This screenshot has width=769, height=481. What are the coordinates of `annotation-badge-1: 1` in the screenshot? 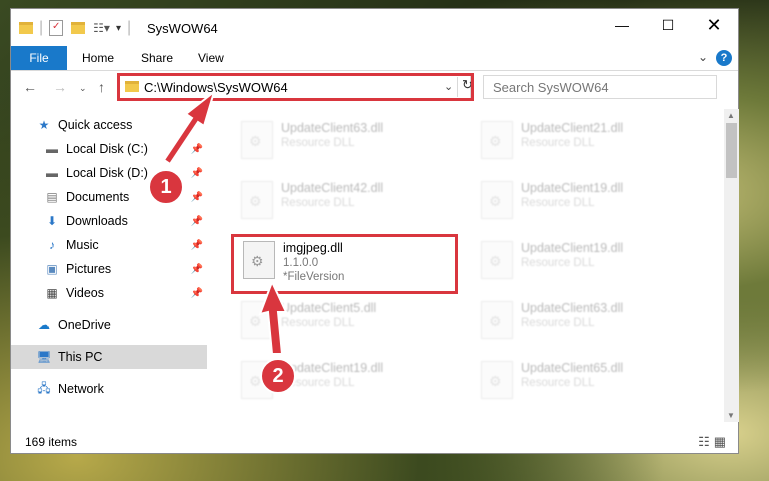 It's located at (166, 187).